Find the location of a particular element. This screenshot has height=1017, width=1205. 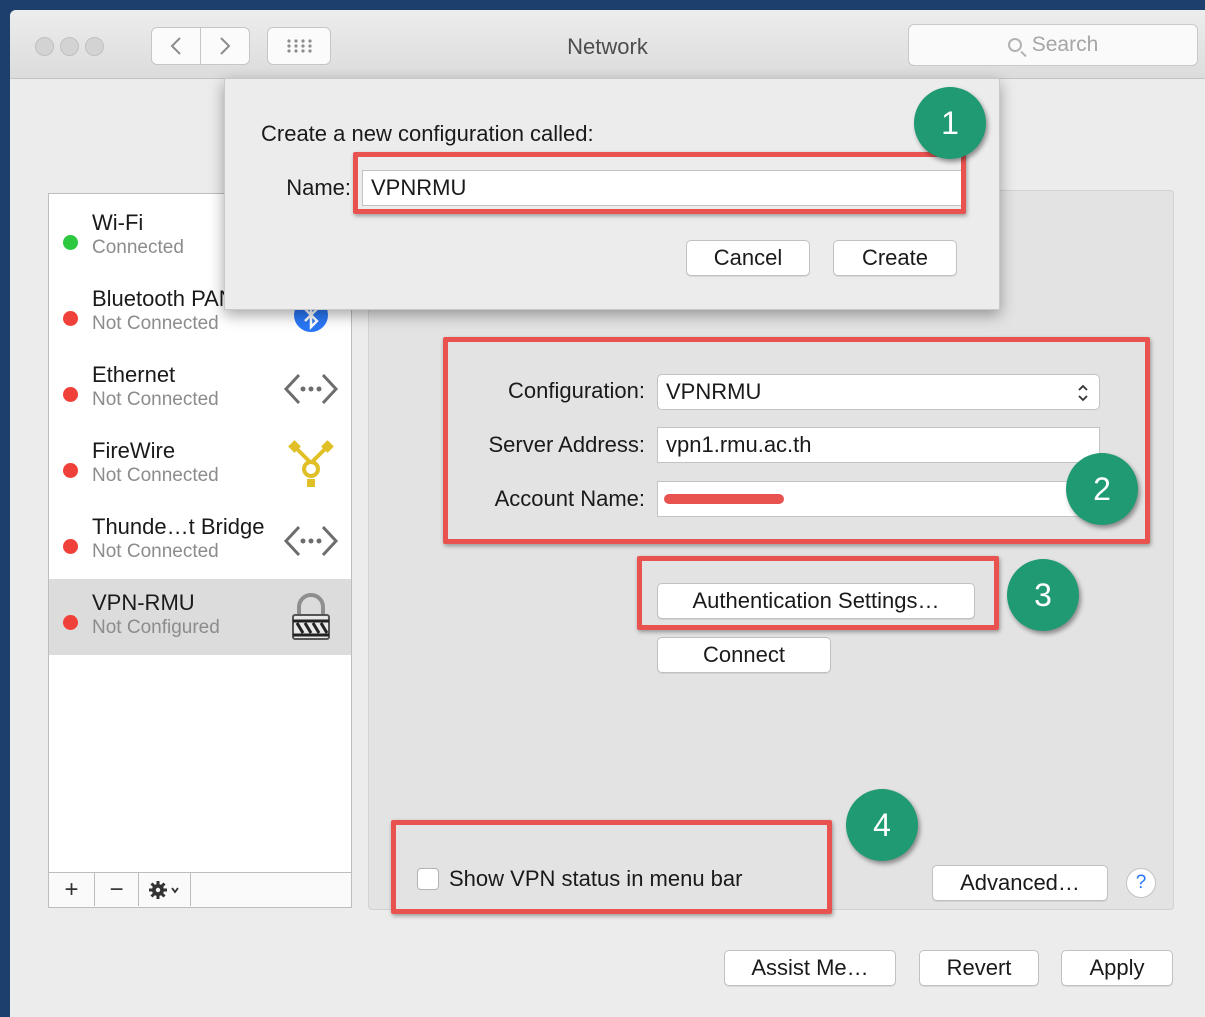

search-icon is located at coordinates (1014, 45).